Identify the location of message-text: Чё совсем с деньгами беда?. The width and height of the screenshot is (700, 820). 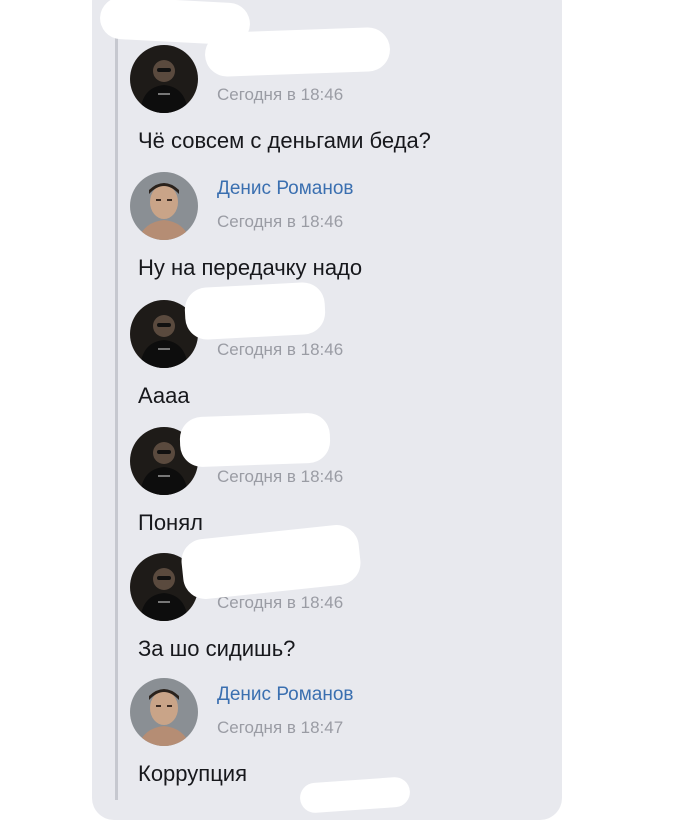
(284, 140).